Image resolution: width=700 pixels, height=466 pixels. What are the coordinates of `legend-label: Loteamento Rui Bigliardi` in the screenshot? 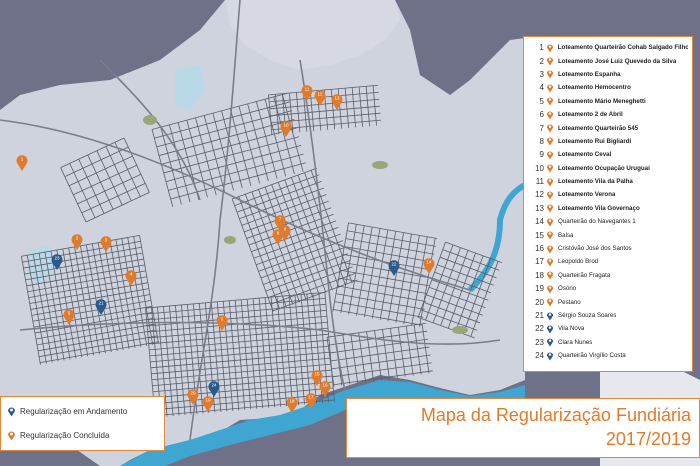 It's located at (595, 141).